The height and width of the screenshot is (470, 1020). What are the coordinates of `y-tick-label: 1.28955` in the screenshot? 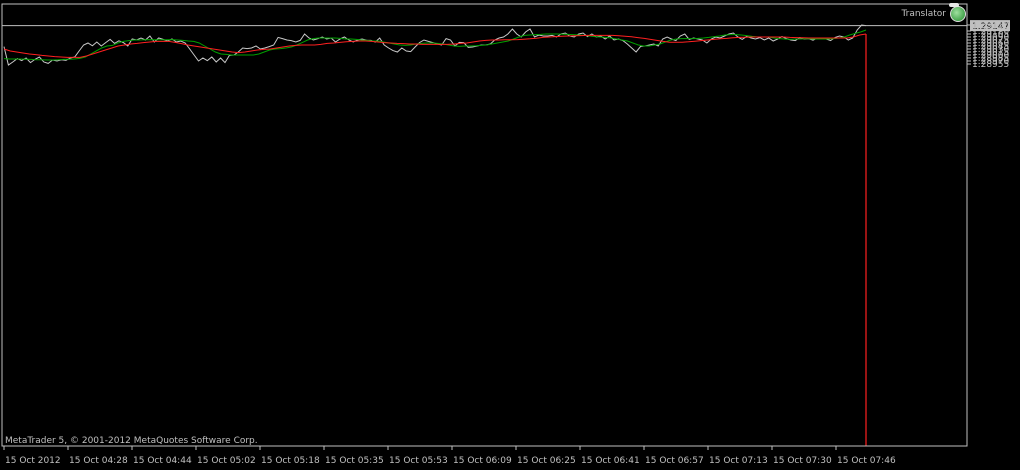 It's located at (990, 65).